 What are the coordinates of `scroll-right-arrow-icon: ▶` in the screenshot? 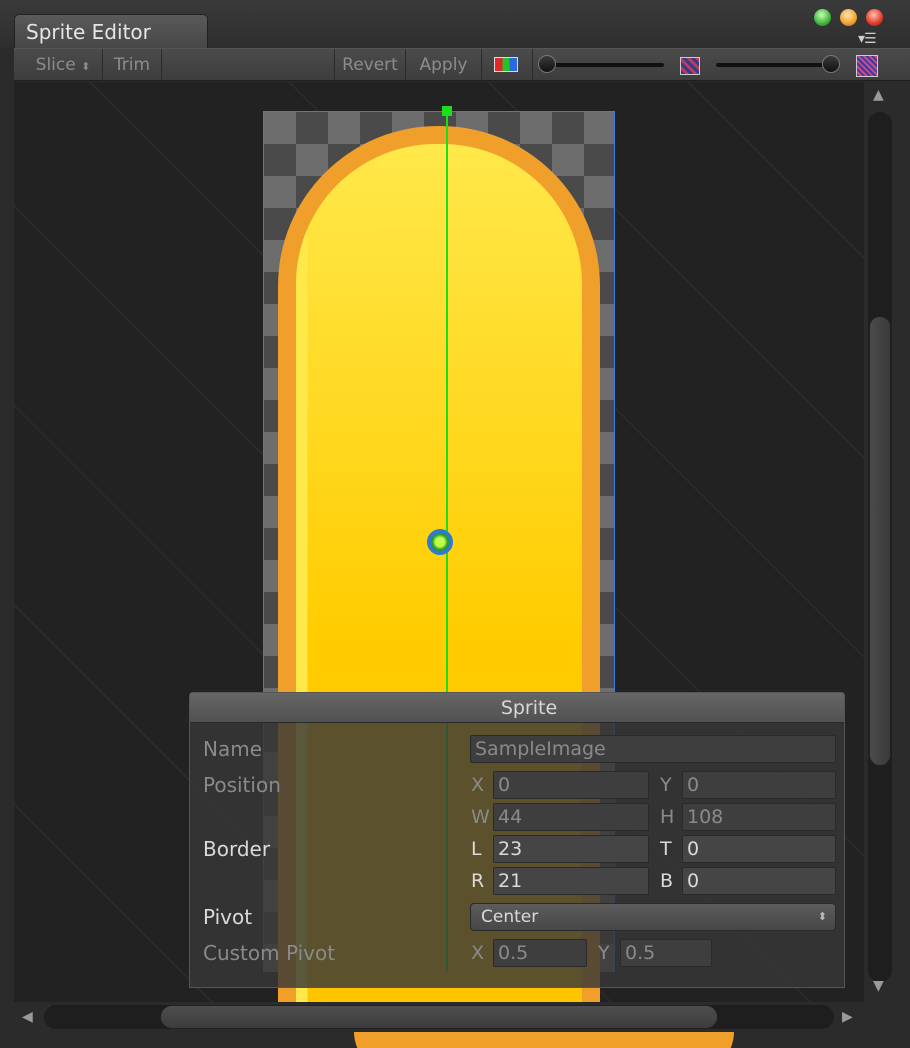 It's located at (847, 1017).